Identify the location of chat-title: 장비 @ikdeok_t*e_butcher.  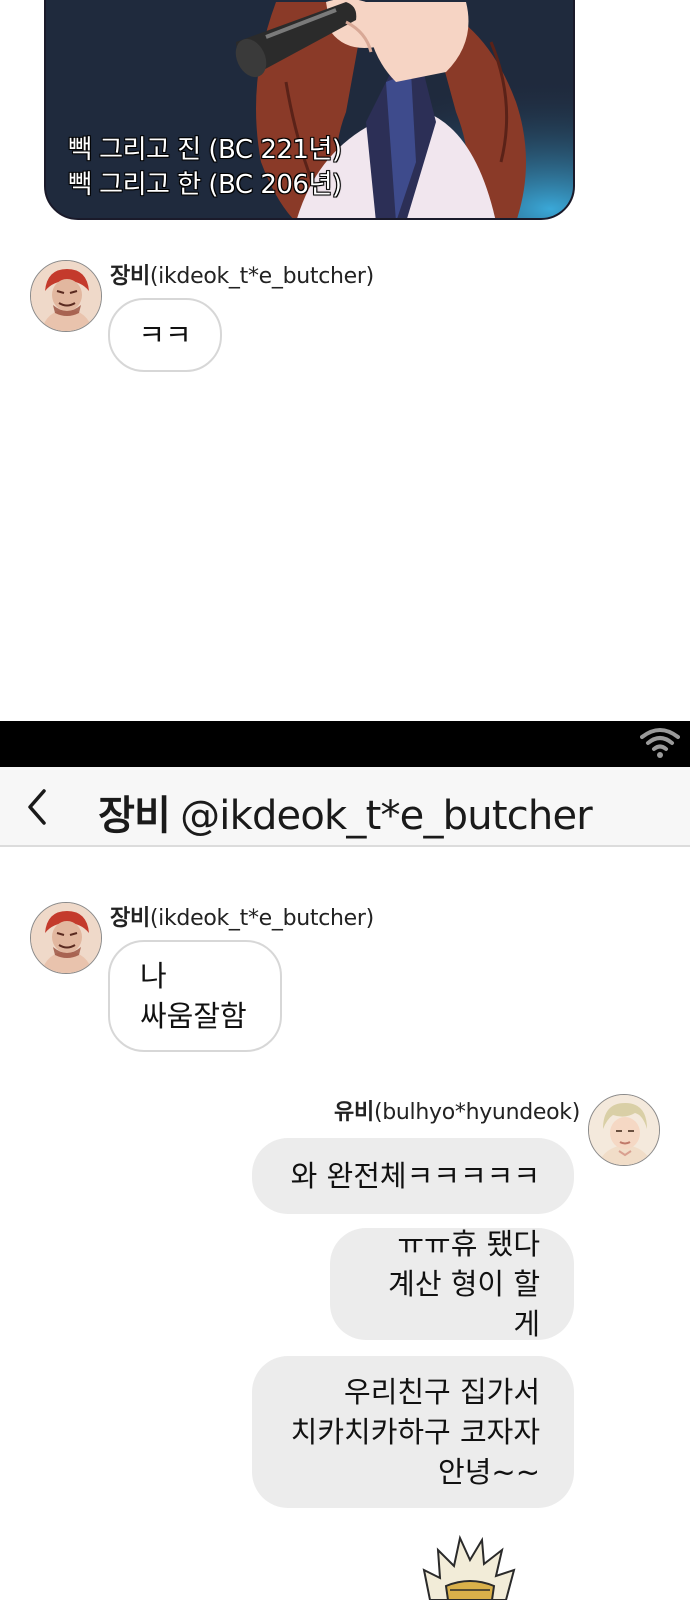
(345, 812).